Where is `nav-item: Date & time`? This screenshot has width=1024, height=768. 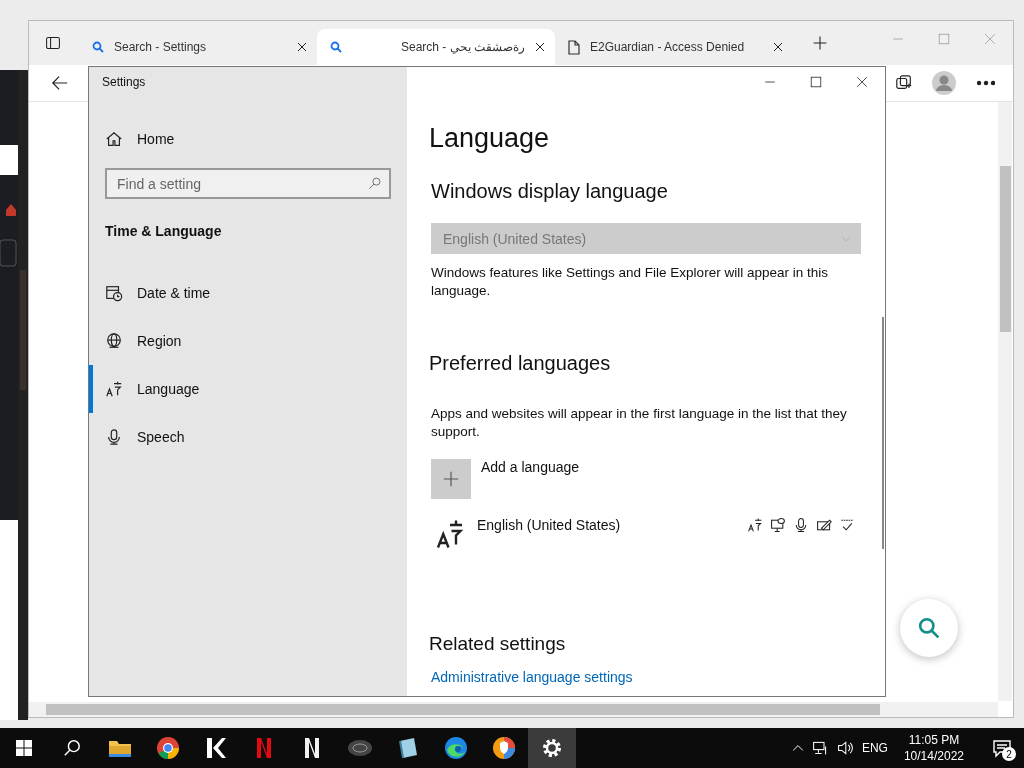
nav-item: Date & time is located at coordinates (248, 293).